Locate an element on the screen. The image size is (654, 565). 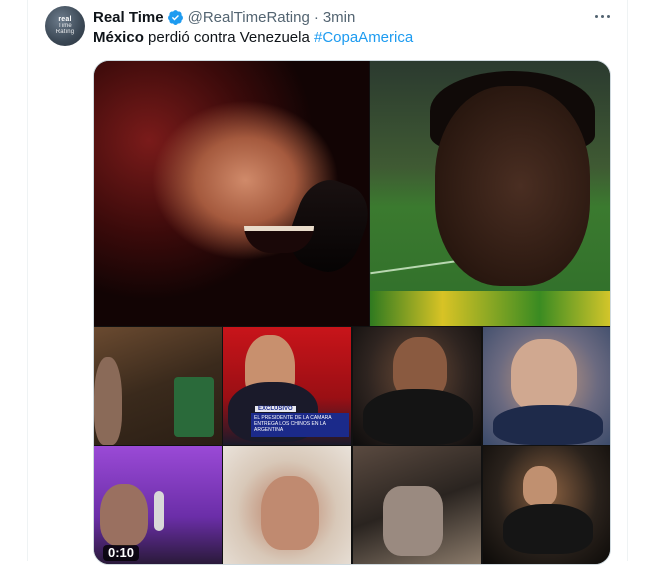
video-frame-bar is located at coordinates (546, 505).